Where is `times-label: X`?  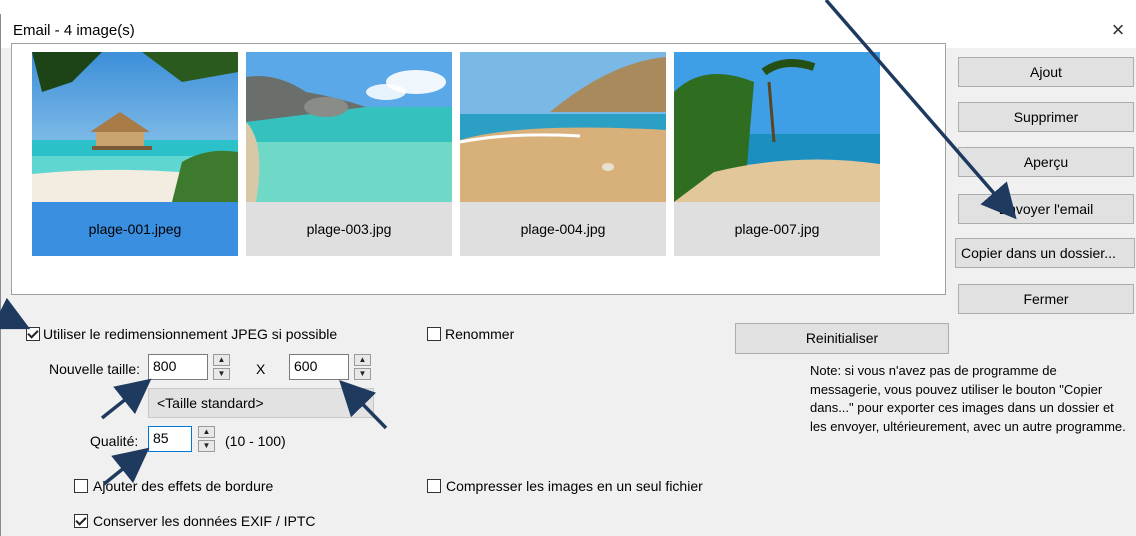 times-label: X is located at coordinates (261, 369).